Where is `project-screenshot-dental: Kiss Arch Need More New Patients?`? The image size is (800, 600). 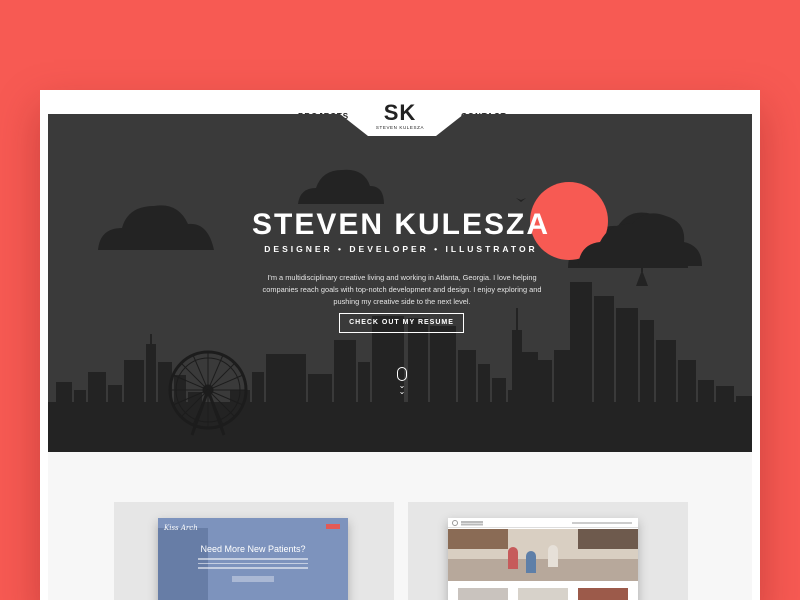 project-screenshot-dental: Kiss Arch Need More New Patients? is located at coordinates (253, 559).